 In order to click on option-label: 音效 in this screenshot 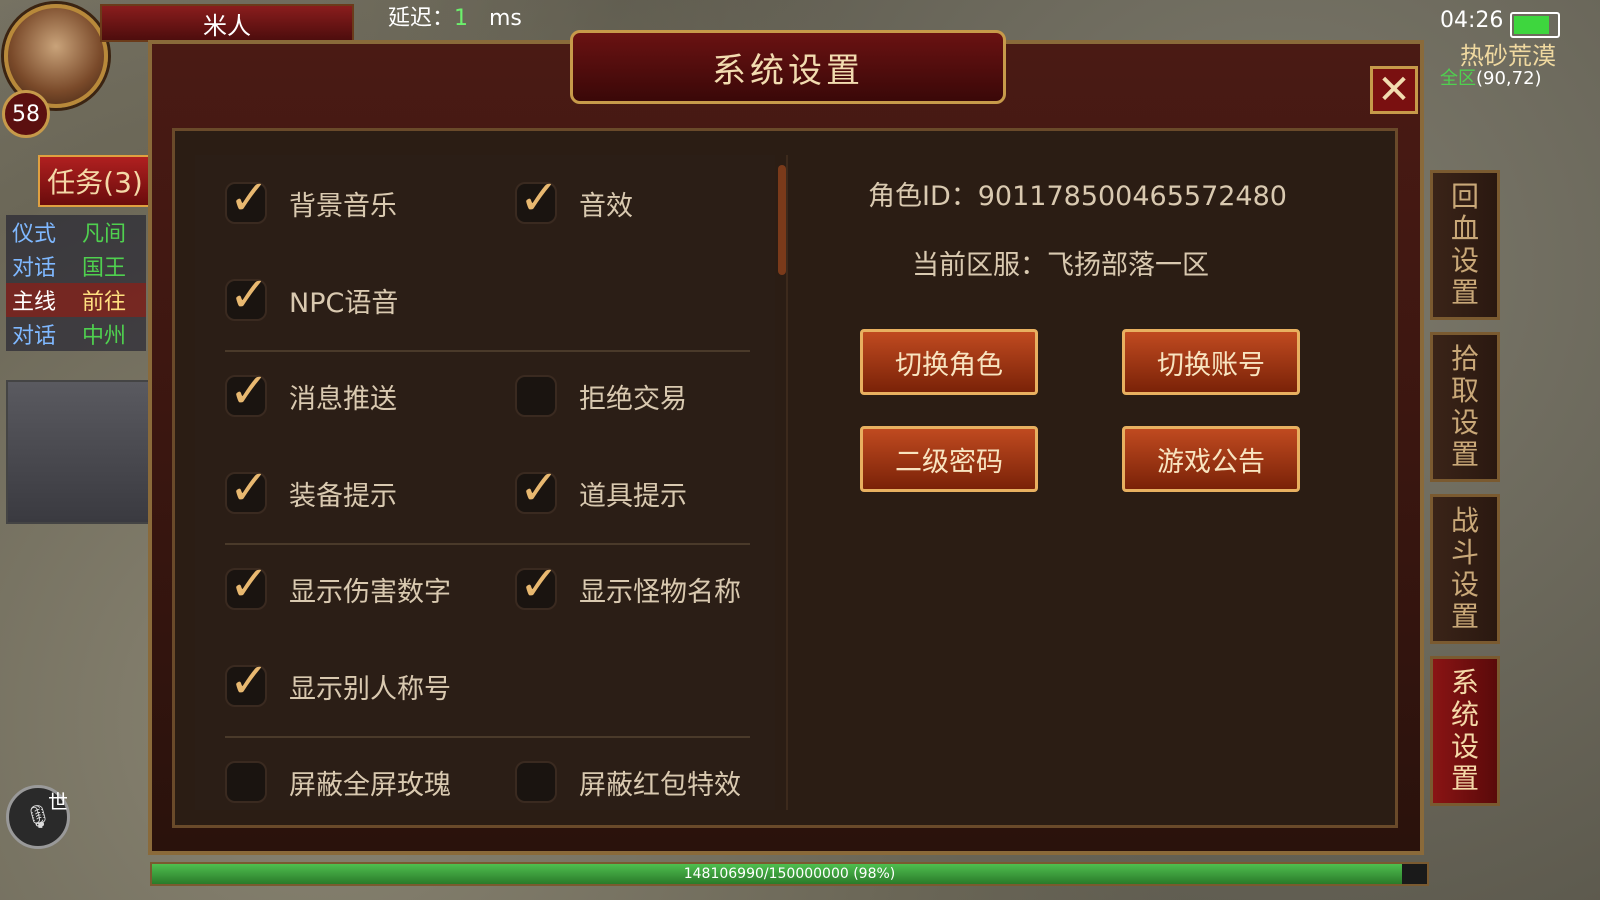, I will do `click(606, 206)`.